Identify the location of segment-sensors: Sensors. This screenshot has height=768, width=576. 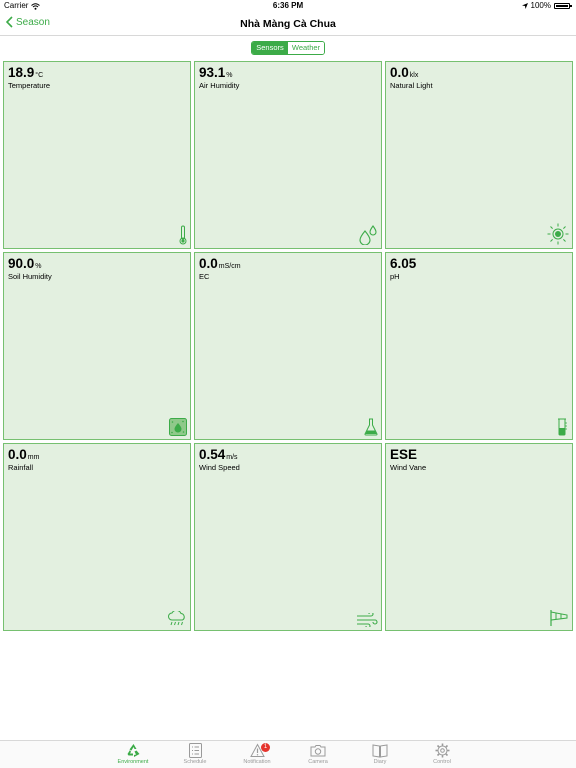
(270, 48).